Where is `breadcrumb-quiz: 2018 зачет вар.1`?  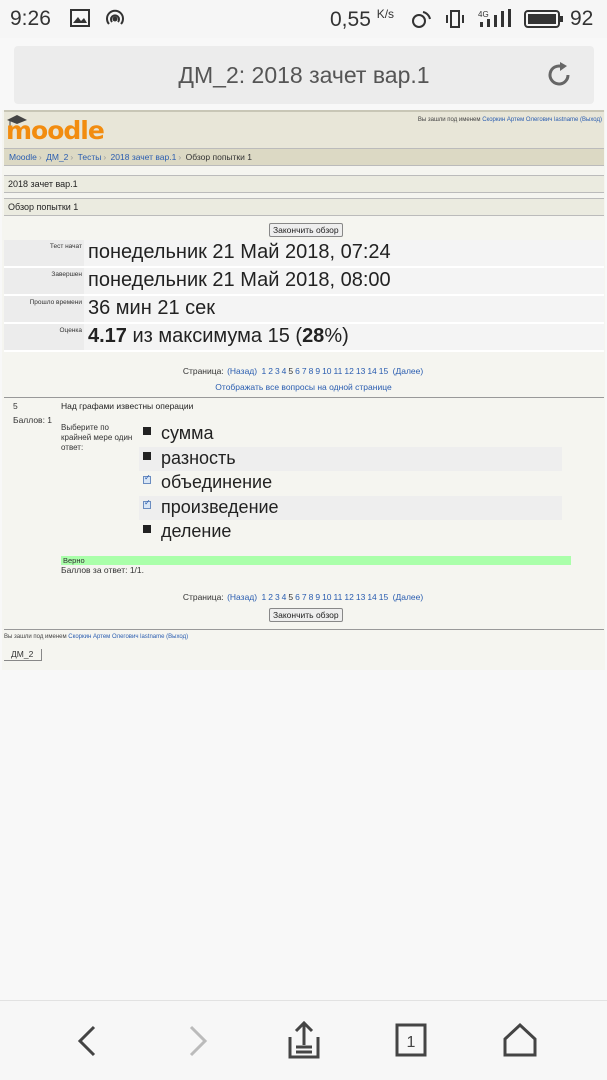 breadcrumb-quiz: 2018 зачет вар.1 is located at coordinates (144, 157).